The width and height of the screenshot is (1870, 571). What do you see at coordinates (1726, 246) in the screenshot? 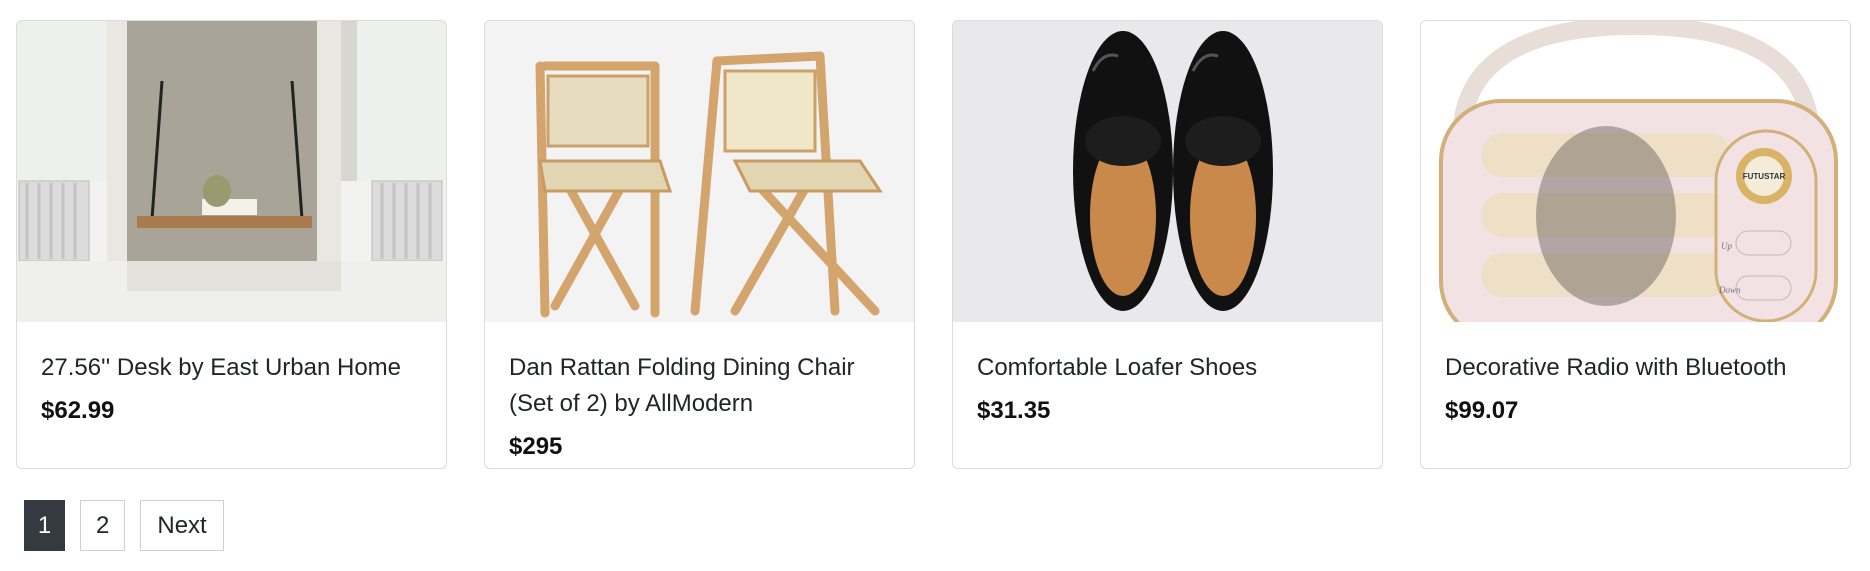
I see `radio-up-label: Up` at bounding box center [1726, 246].